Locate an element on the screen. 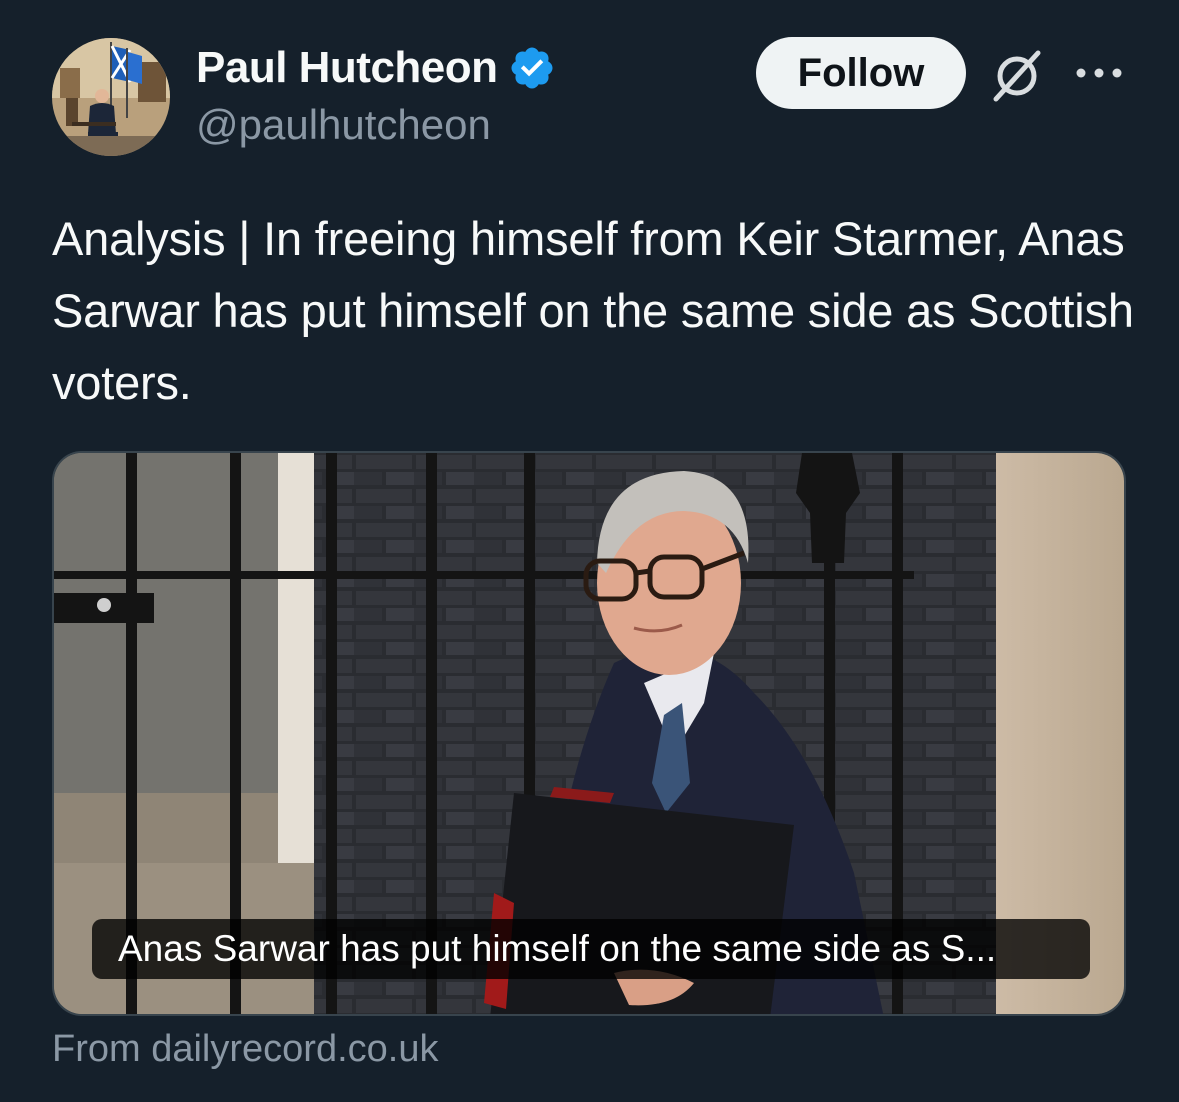  author-handle: @paulhutcheon is located at coordinates (343, 125).